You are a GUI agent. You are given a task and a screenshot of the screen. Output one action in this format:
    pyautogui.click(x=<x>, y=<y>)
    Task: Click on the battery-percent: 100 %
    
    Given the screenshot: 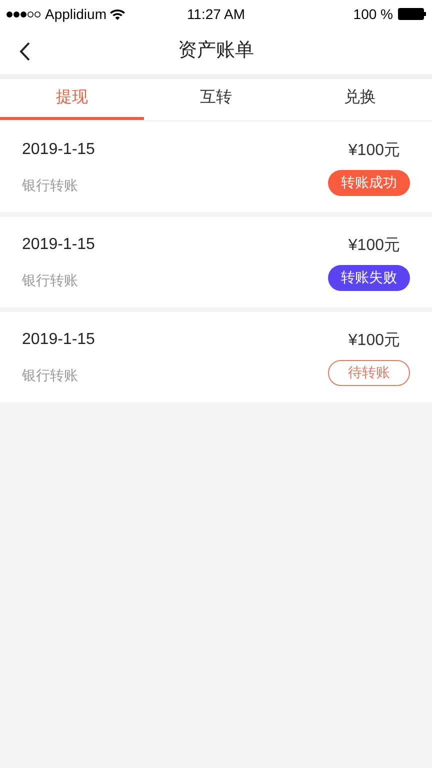 What is the action you would take?
    pyautogui.click(x=373, y=14)
    